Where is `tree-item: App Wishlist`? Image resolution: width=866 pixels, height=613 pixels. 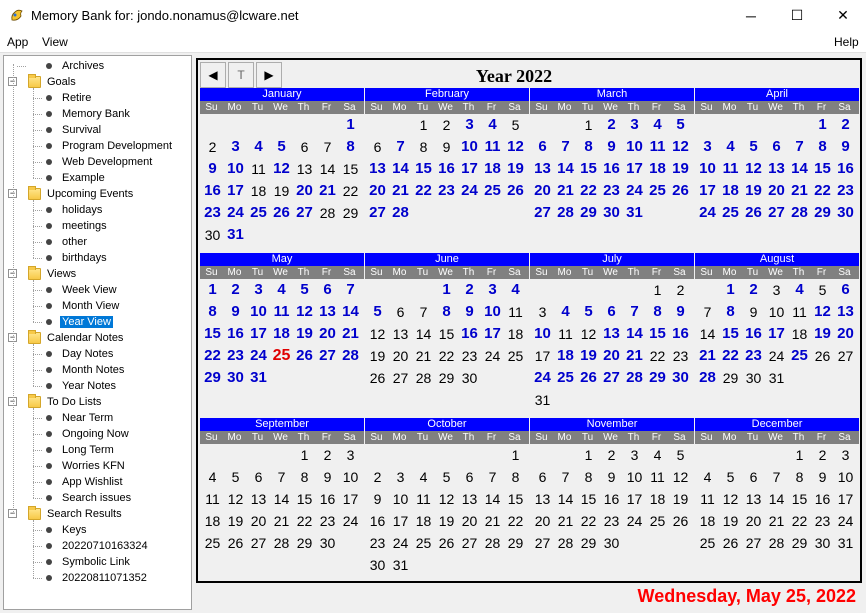
tree-item: App Wishlist is located at coordinates (84, 482).